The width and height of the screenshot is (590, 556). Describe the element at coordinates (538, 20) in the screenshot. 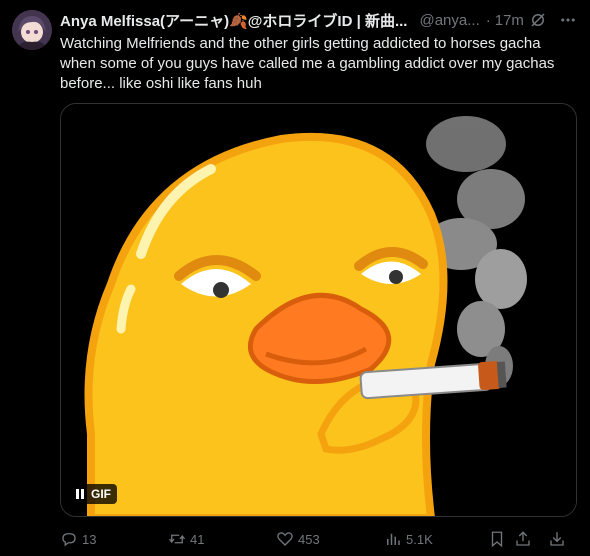

I see `grok-icon` at that location.